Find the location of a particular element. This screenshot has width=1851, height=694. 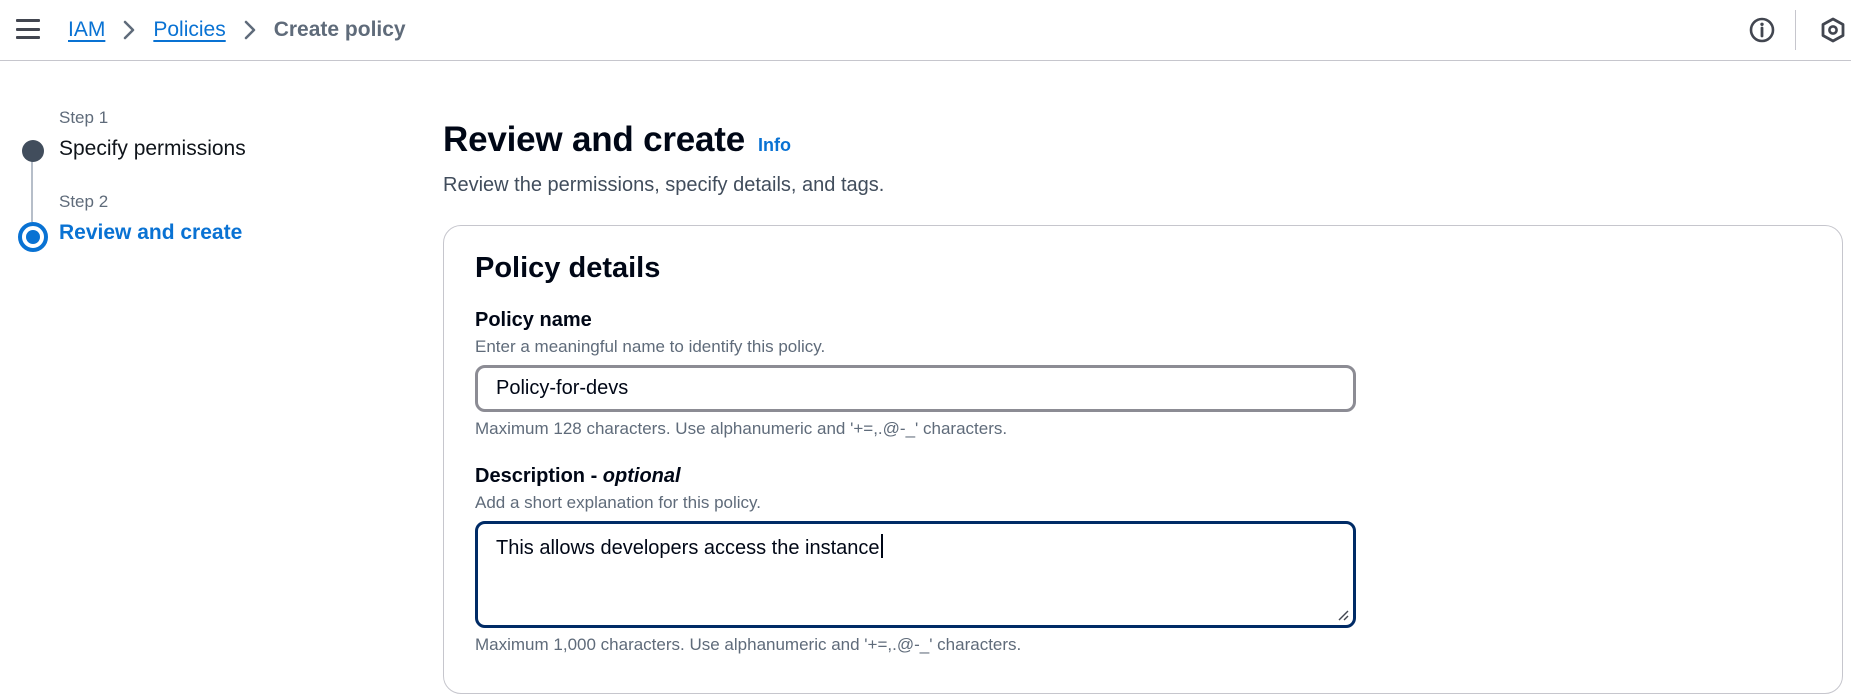

description-optional-label: optional is located at coordinates (641, 476).